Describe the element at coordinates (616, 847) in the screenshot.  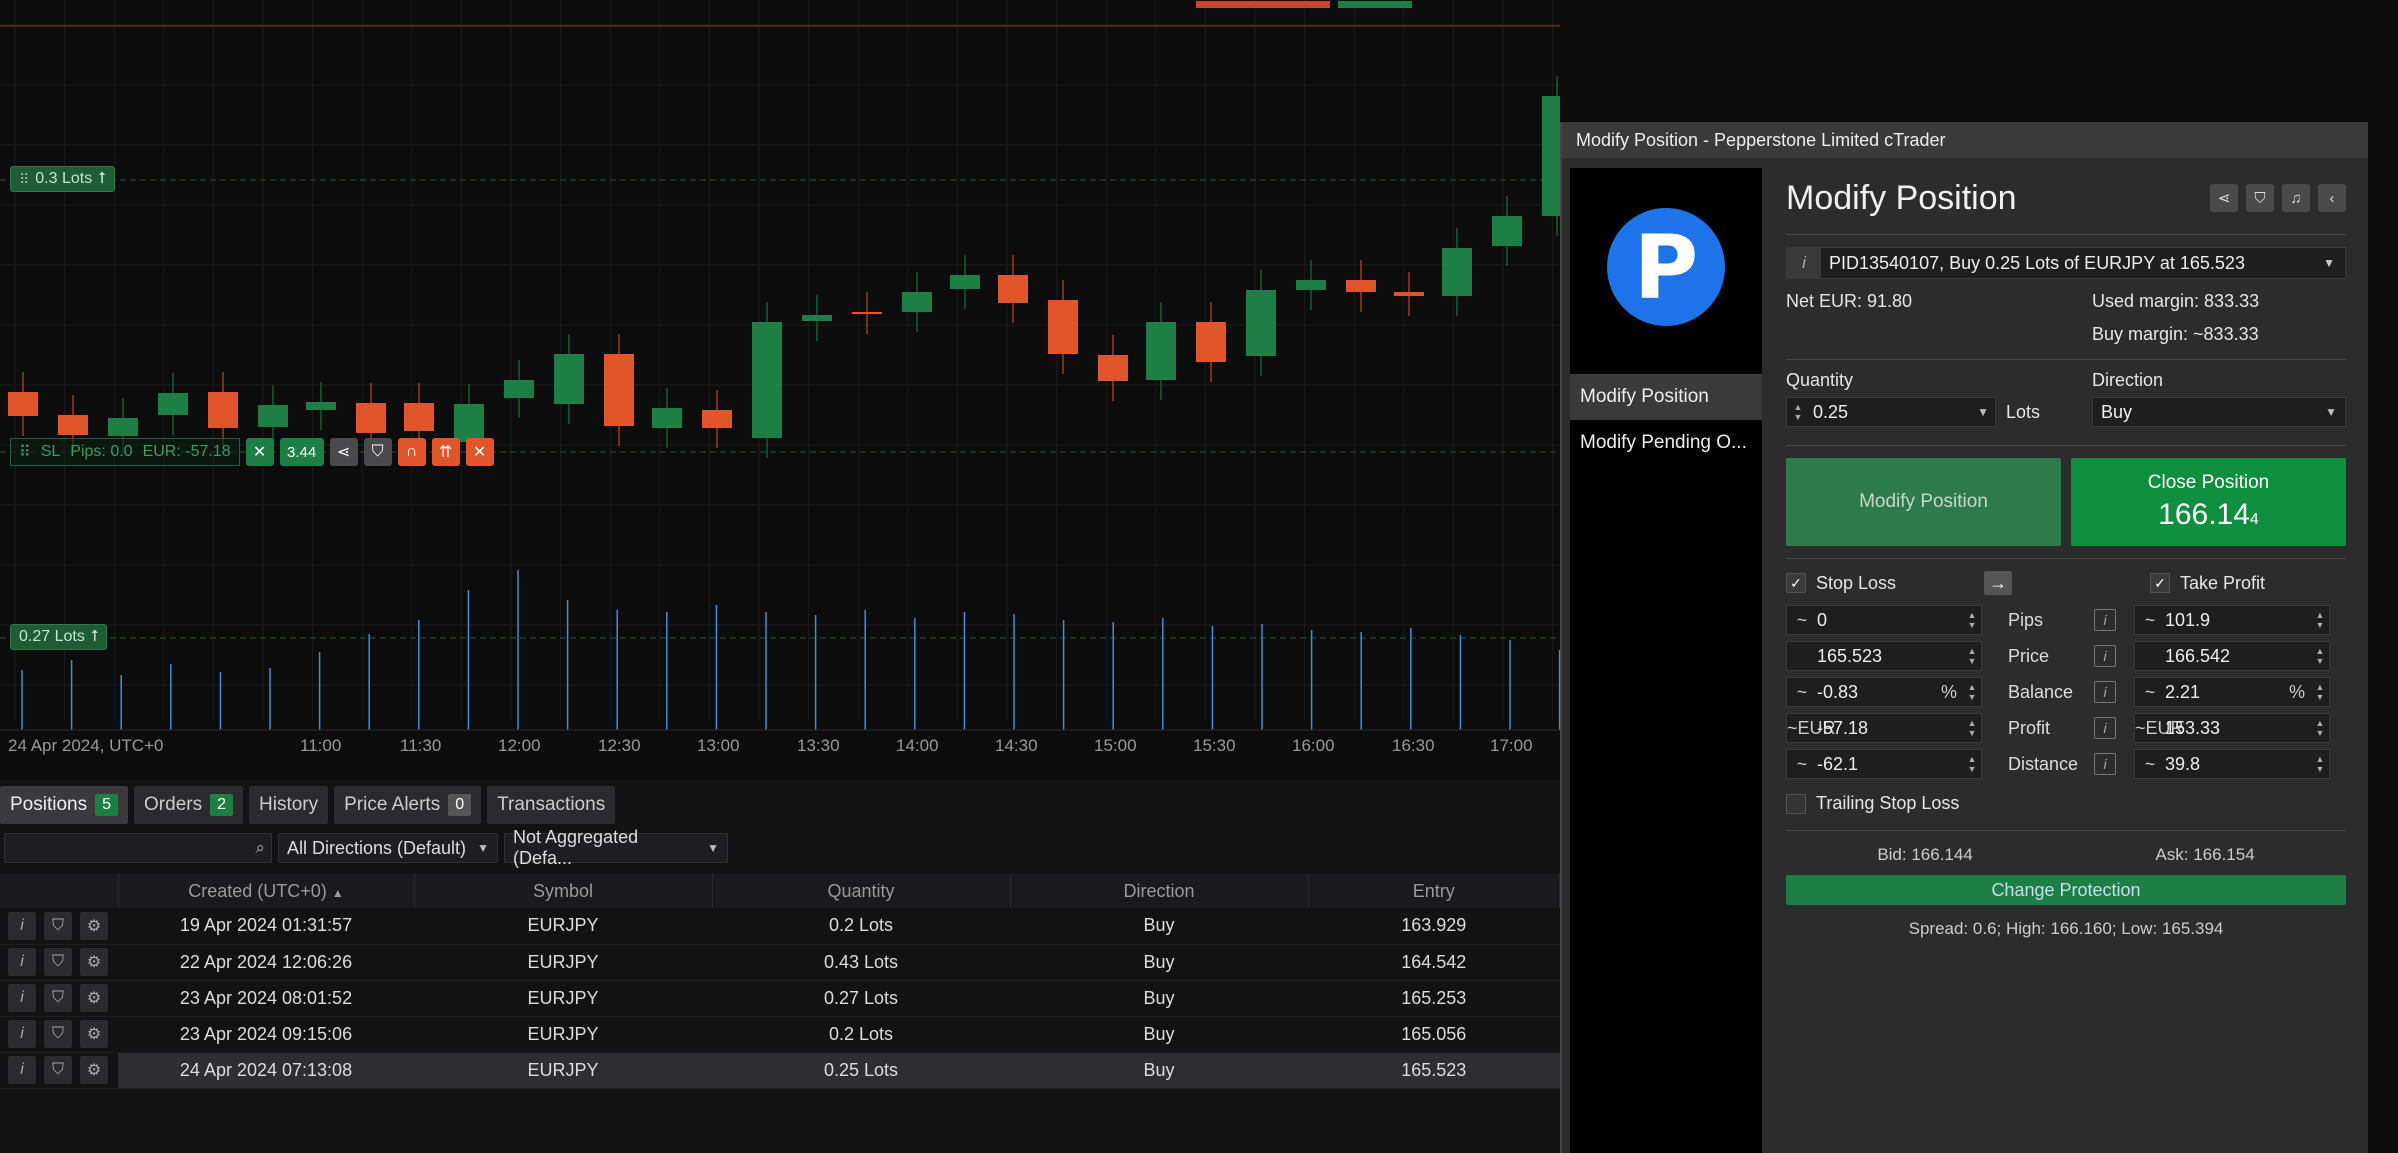
I see `aggregation-filter: Not Aggregated (Defa... ▼` at that location.